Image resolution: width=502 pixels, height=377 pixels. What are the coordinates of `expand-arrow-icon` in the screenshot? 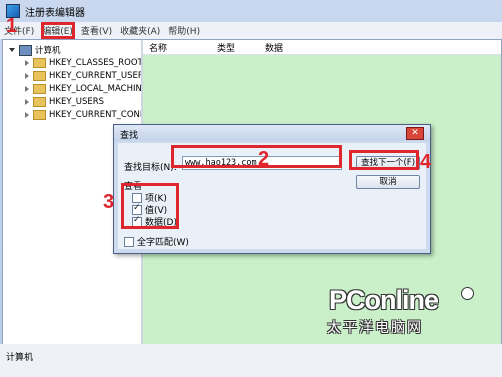 It's located at (12, 50).